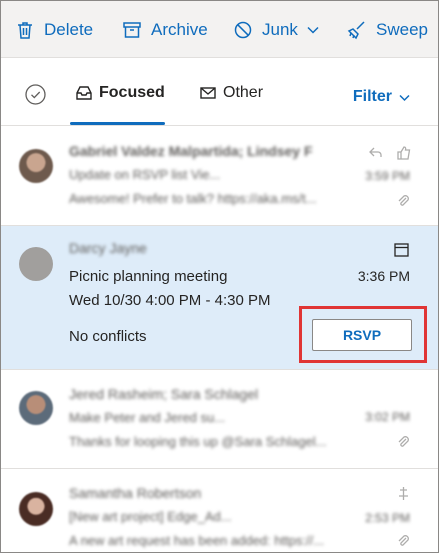 The height and width of the screenshot is (553, 439). What do you see at coordinates (108, 248) in the screenshot?
I see `sender-name: Darcy Jayne` at bounding box center [108, 248].